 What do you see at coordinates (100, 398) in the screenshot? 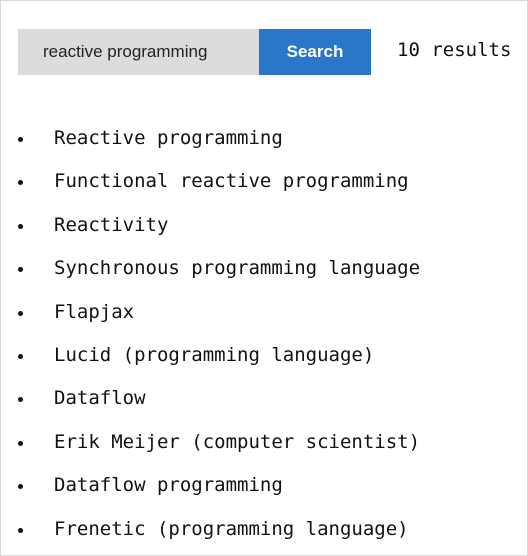
I see `result-link: Dataflow` at bounding box center [100, 398].